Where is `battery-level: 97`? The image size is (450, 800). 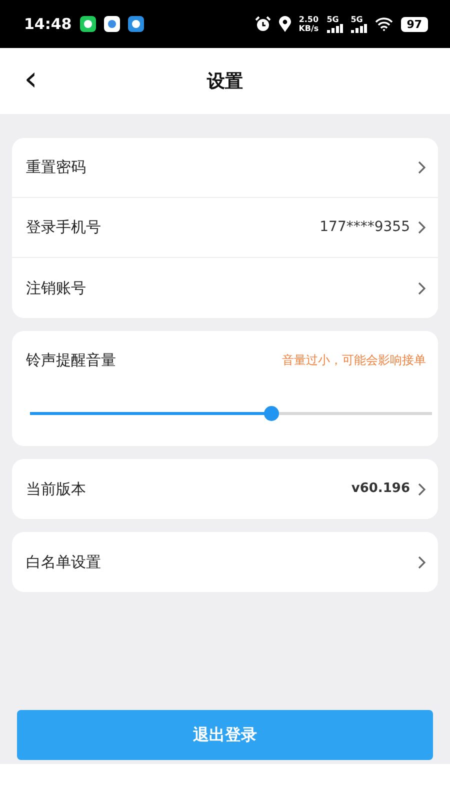
battery-level: 97 is located at coordinates (414, 24).